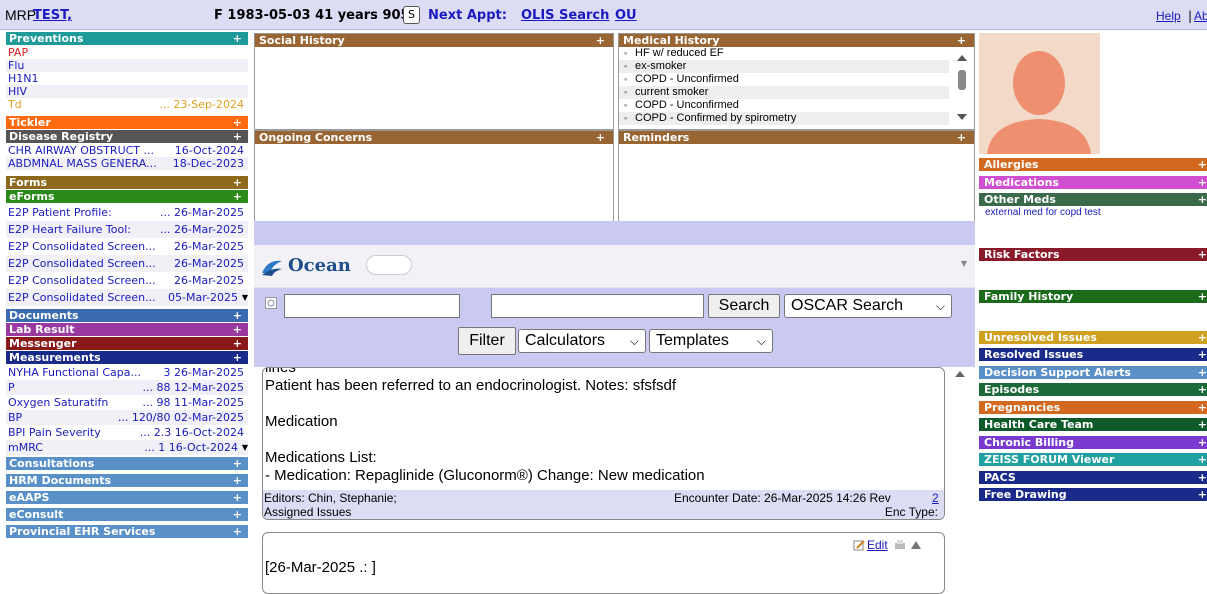  I want to click on collapse-icon, so click(916, 545).